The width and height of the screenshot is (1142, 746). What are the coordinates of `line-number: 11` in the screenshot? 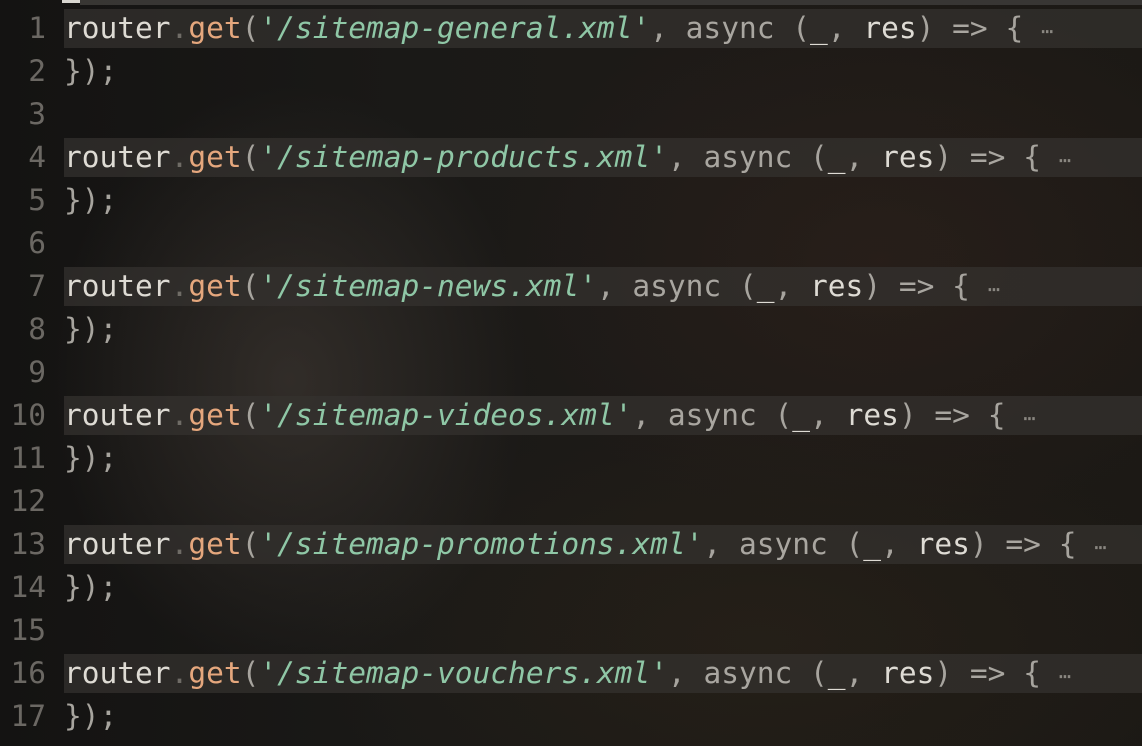 It's located at (28, 458).